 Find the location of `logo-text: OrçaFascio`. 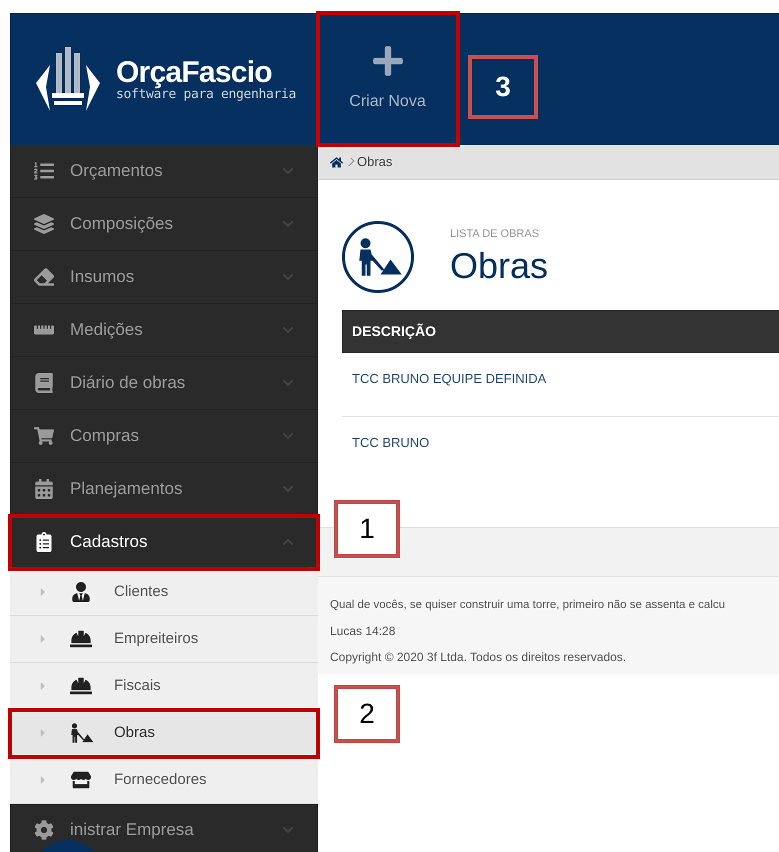

logo-text: OrçaFascio is located at coordinates (194, 73).